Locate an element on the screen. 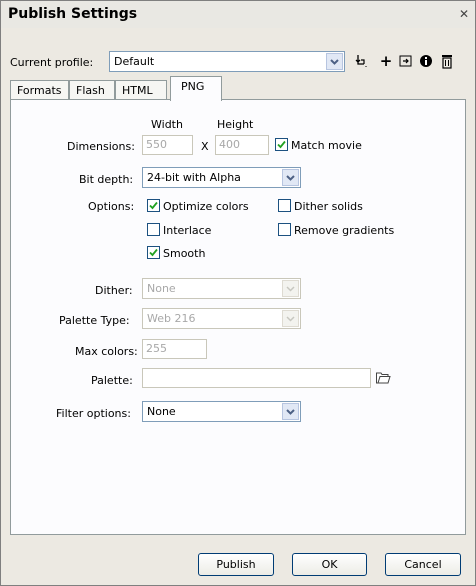  current-profile-label: Current profile: is located at coordinates (52, 62).